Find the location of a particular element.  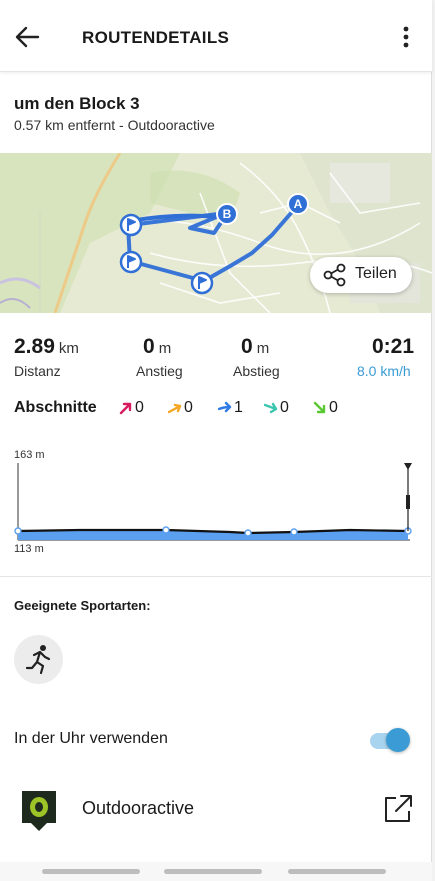

section-up-count: 0 is located at coordinates (188, 407).